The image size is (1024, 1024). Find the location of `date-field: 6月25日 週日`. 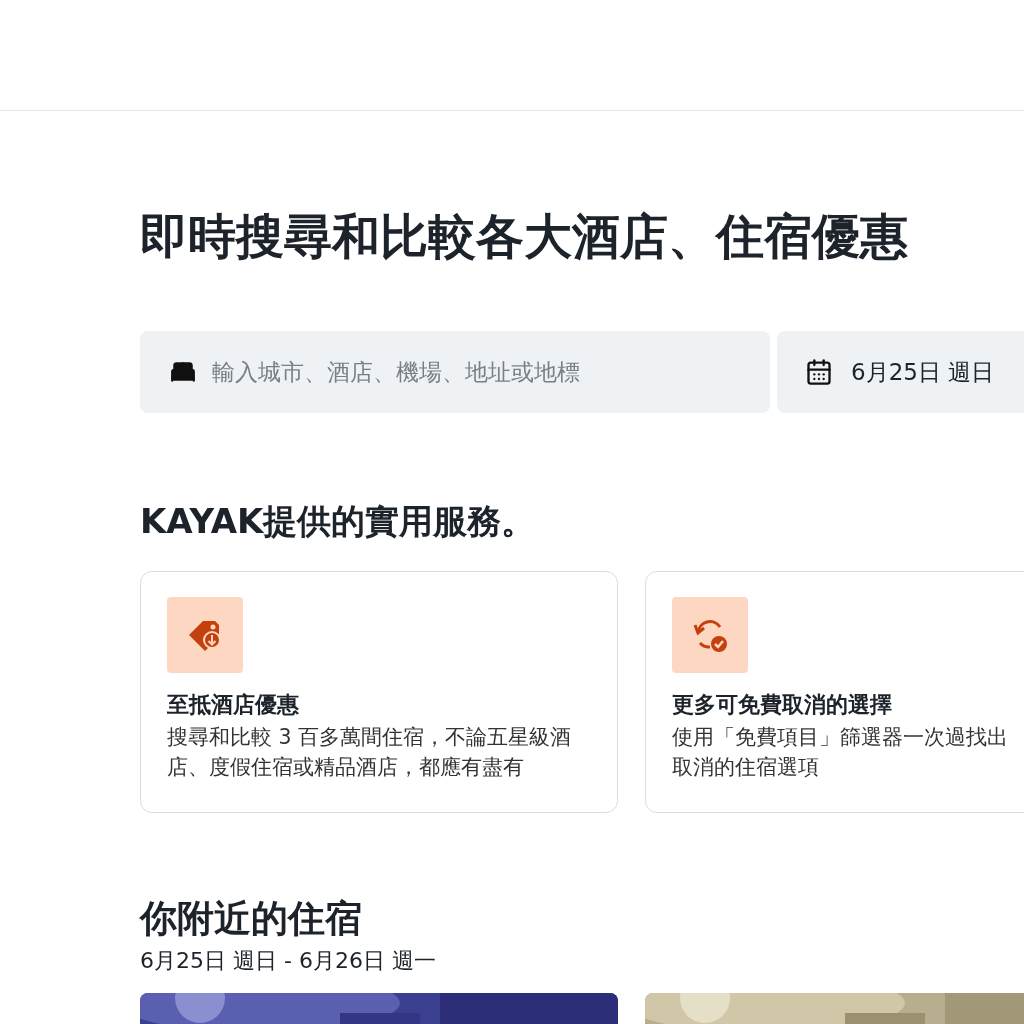

date-field: 6月25日 週日 is located at coordinates (900, 372).